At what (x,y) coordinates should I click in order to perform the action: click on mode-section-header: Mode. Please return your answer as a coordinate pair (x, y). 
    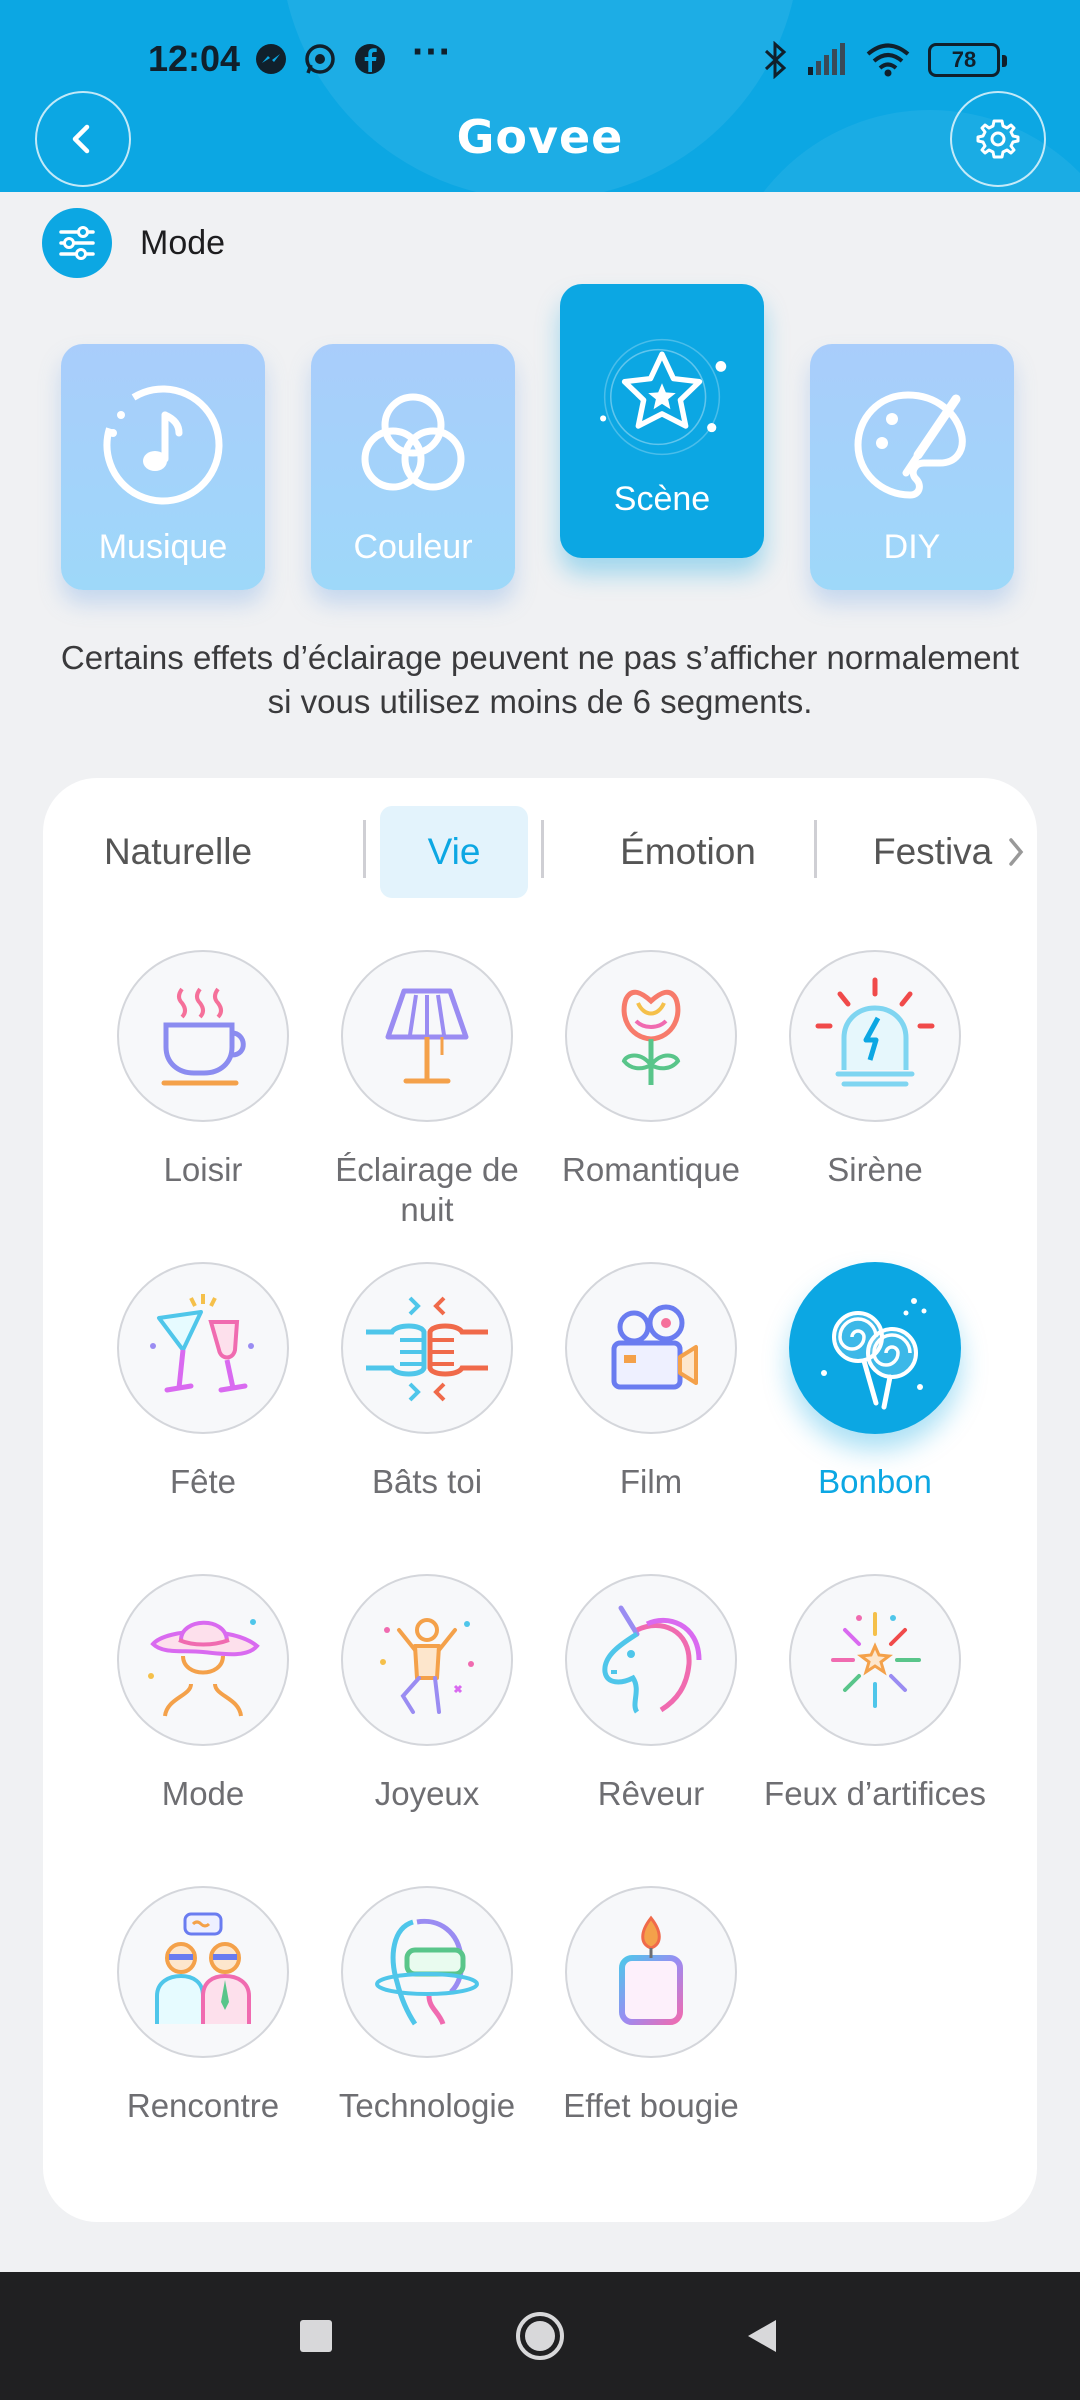
    Looking at the image, I should click on (133, 243).